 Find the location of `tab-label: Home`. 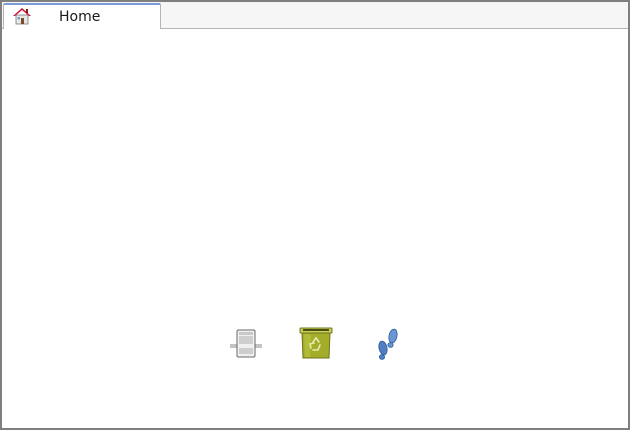

tab-label: Home is located at coordinates (80, 17).